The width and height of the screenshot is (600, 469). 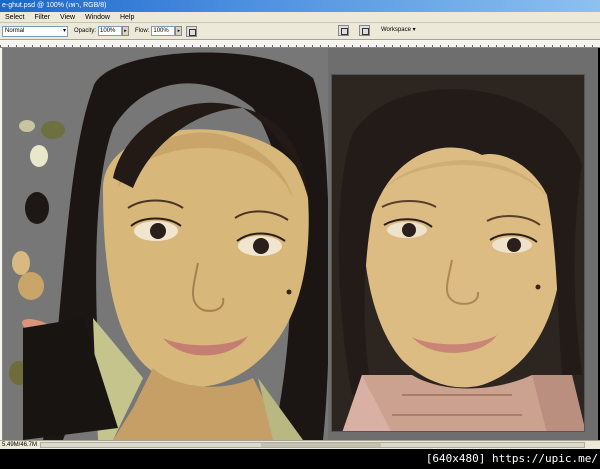 I want to click on chevron-down-icon: ▾, so click(x=414, y=30).